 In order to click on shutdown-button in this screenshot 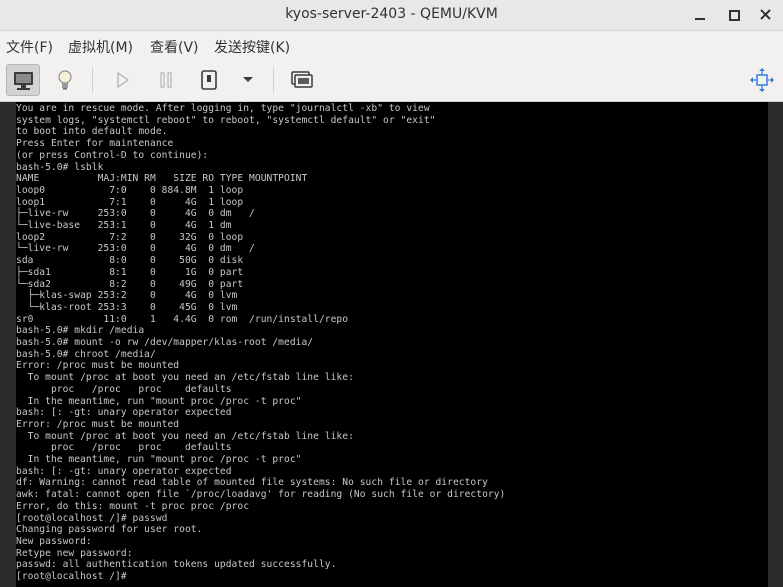, I will do `click(209, 80)`.